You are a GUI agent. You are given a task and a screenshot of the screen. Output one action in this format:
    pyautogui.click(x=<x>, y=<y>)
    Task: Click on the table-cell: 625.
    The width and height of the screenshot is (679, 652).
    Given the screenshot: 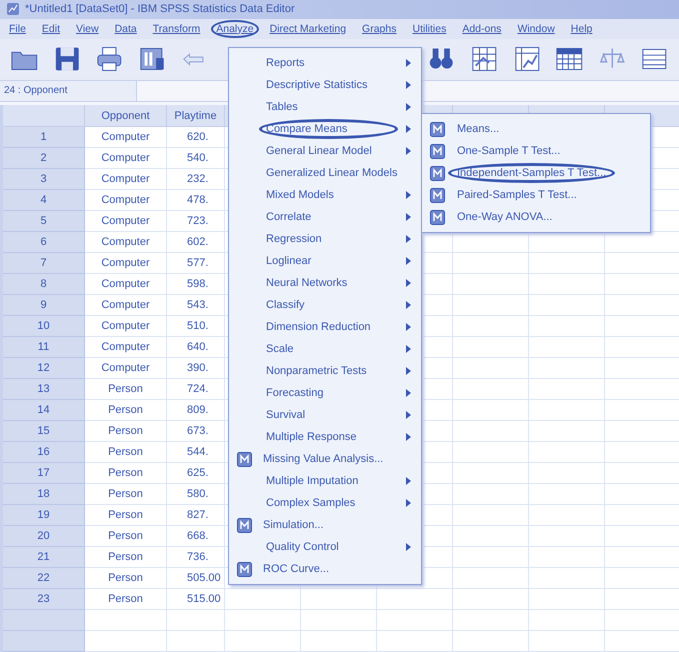 What is the action you would take?
    pyautogui.click(x=196, y=473)
    